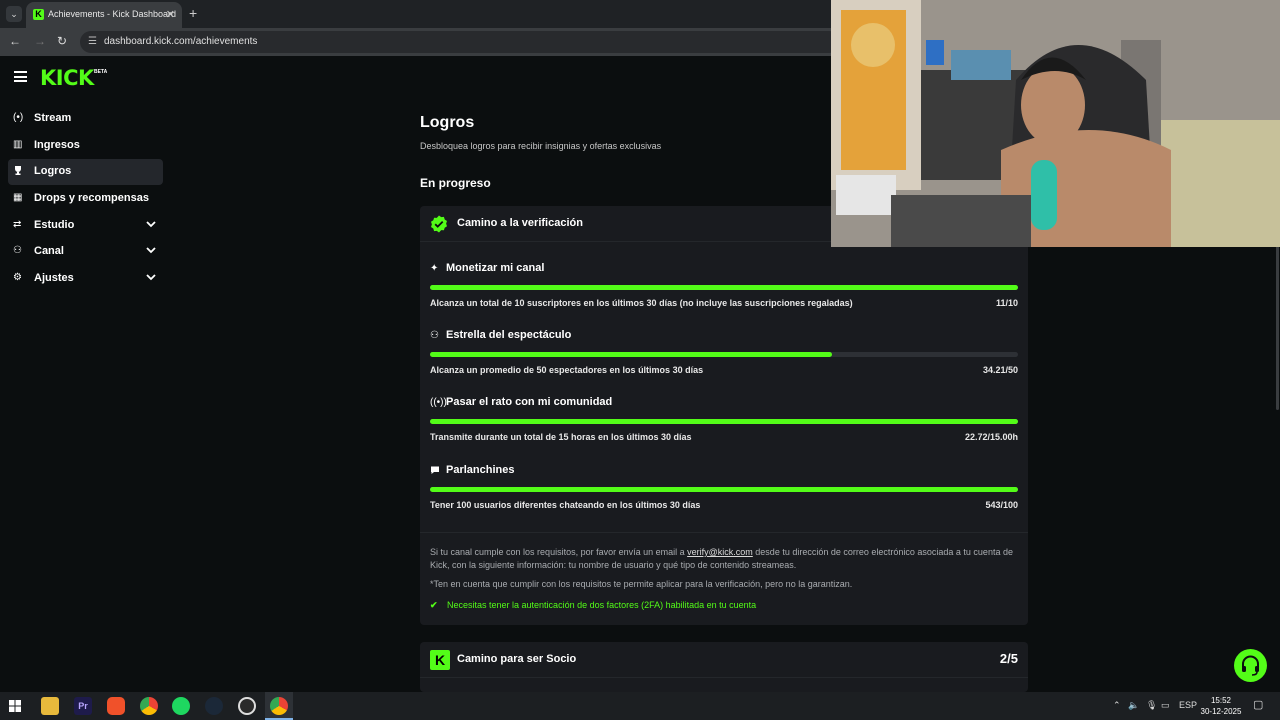 This screenshot has height=720, width=1280. What do you see at coordinates (1221, 706) in the screenshot?
I see `taskbar-clock: 15:52 30-12-2025` at bounding box center [1221, 706].